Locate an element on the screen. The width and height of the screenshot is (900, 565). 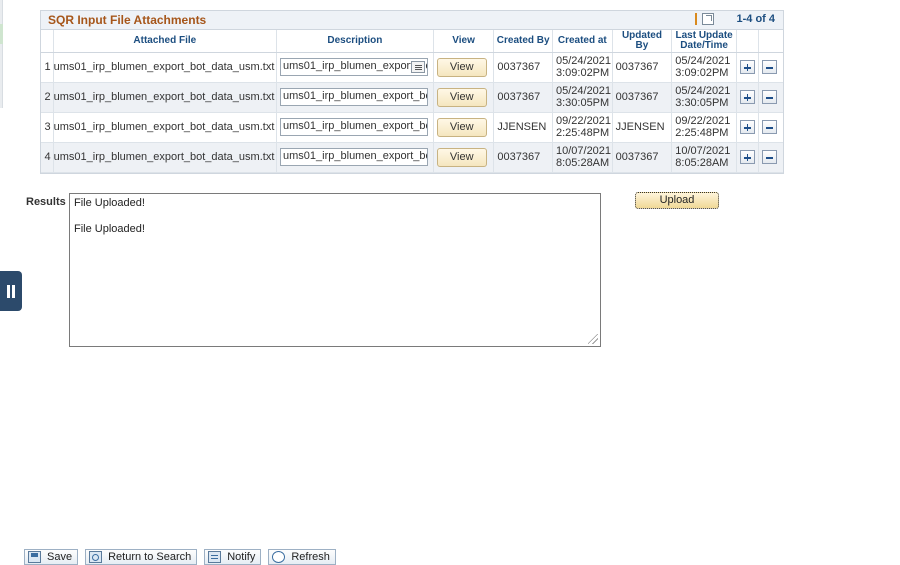
updated-time: 2:25:48PM is located at coordinates (702, 133).